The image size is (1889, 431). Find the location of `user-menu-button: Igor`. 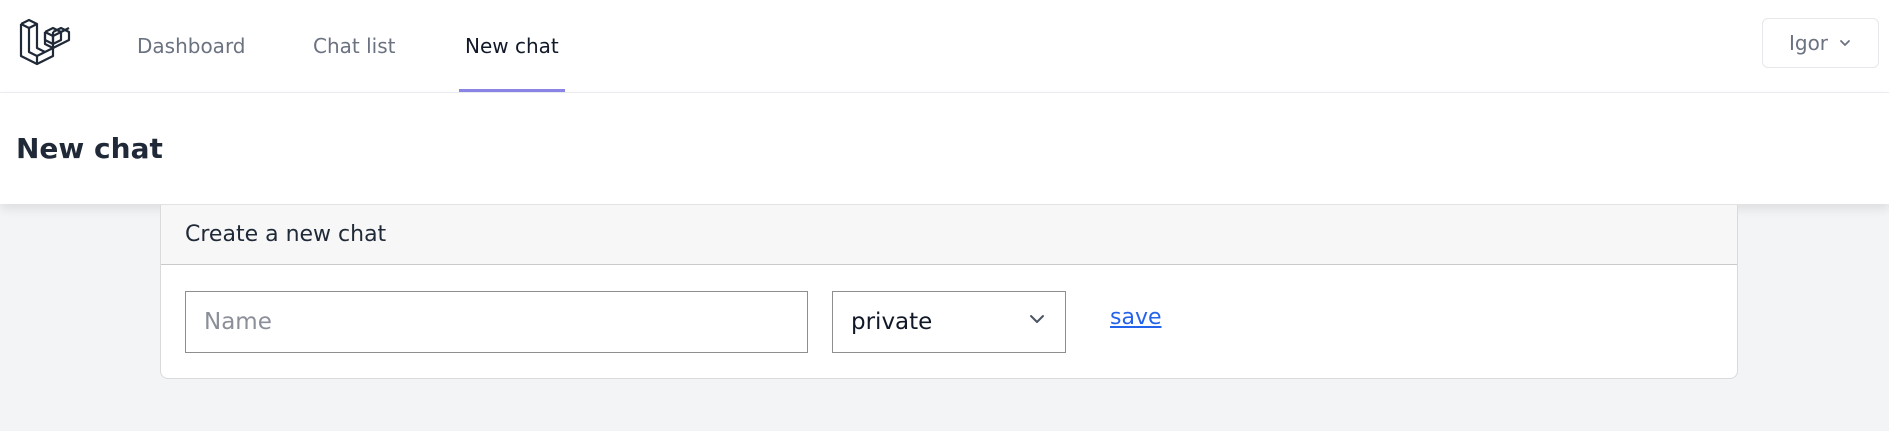

user-menu-button: Igor is located at coordinates (1820, 43).